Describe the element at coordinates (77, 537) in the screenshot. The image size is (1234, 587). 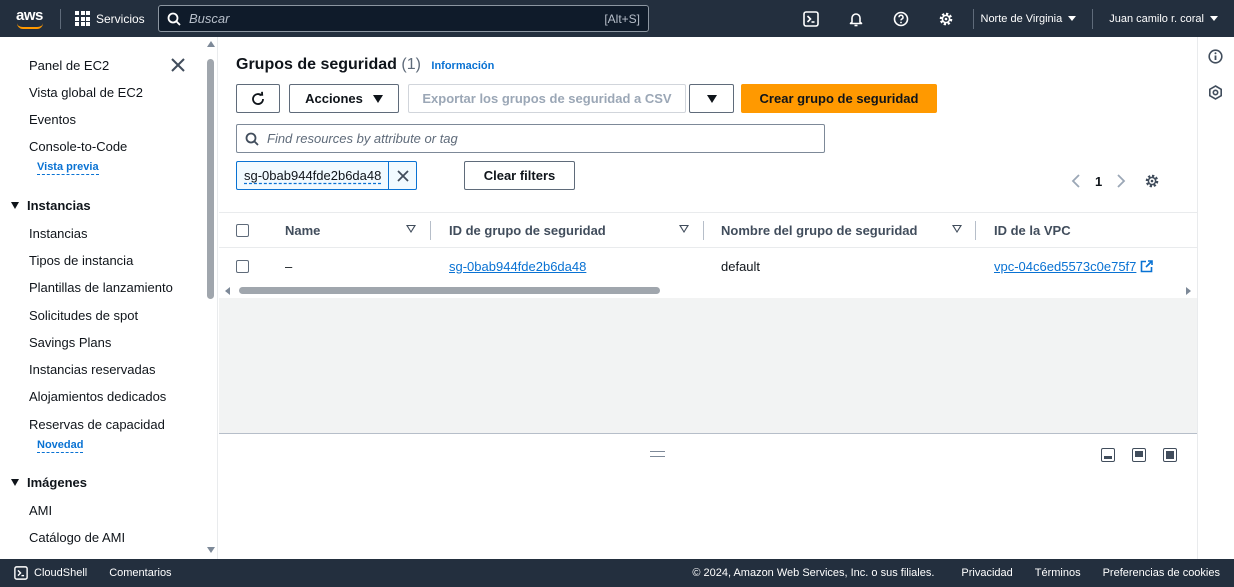
I see `sidebar-item-ami-catalog: Catálogo de AMI` at that location.